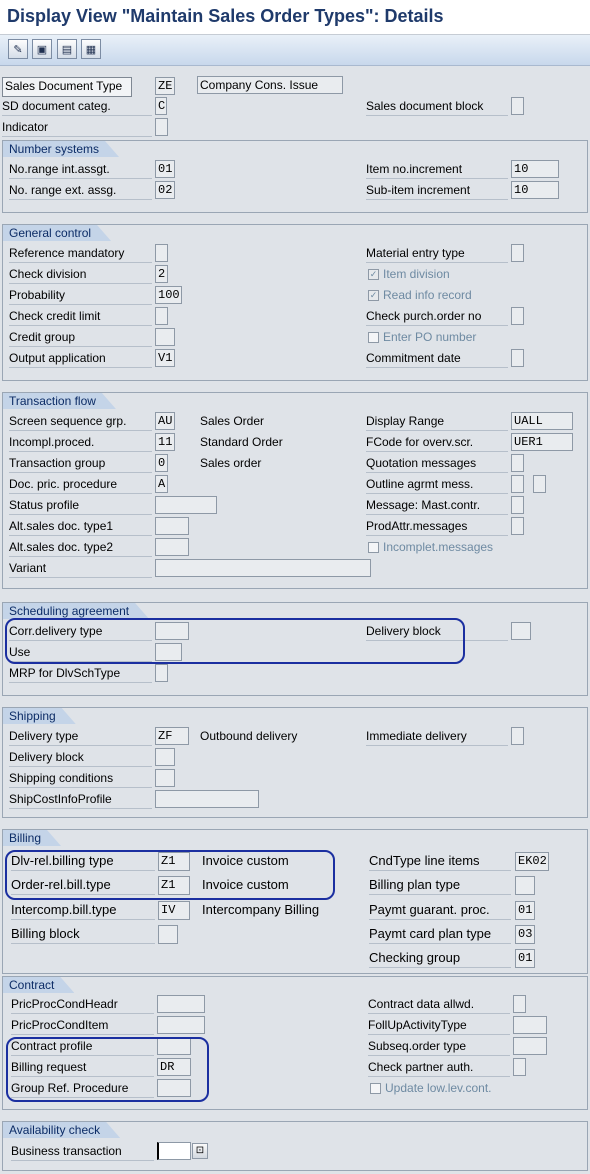  What do you see at coordinates (440, 934) in the screenshot?
I see `payment-card-plan-type-label: Paymt card plan type` at bounding box center [440, 934].